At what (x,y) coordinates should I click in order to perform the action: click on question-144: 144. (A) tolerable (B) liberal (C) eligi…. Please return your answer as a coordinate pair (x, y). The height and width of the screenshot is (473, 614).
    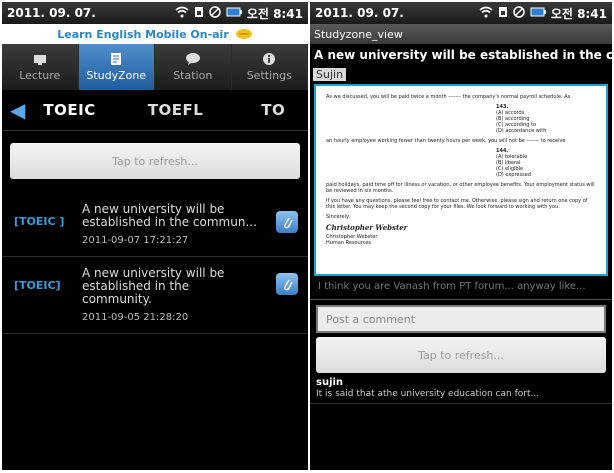
    Looking at the image, I should click on (513, 163).